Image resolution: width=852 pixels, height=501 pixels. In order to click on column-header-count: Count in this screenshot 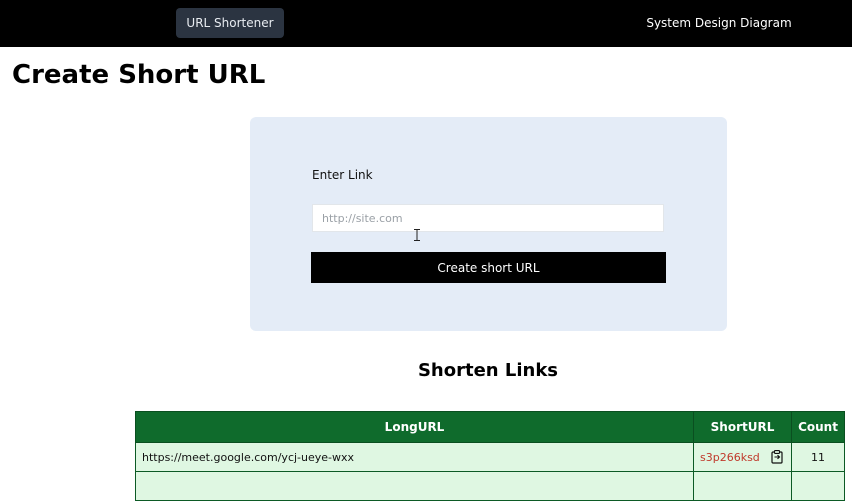, I will do `click(818, 427)`.